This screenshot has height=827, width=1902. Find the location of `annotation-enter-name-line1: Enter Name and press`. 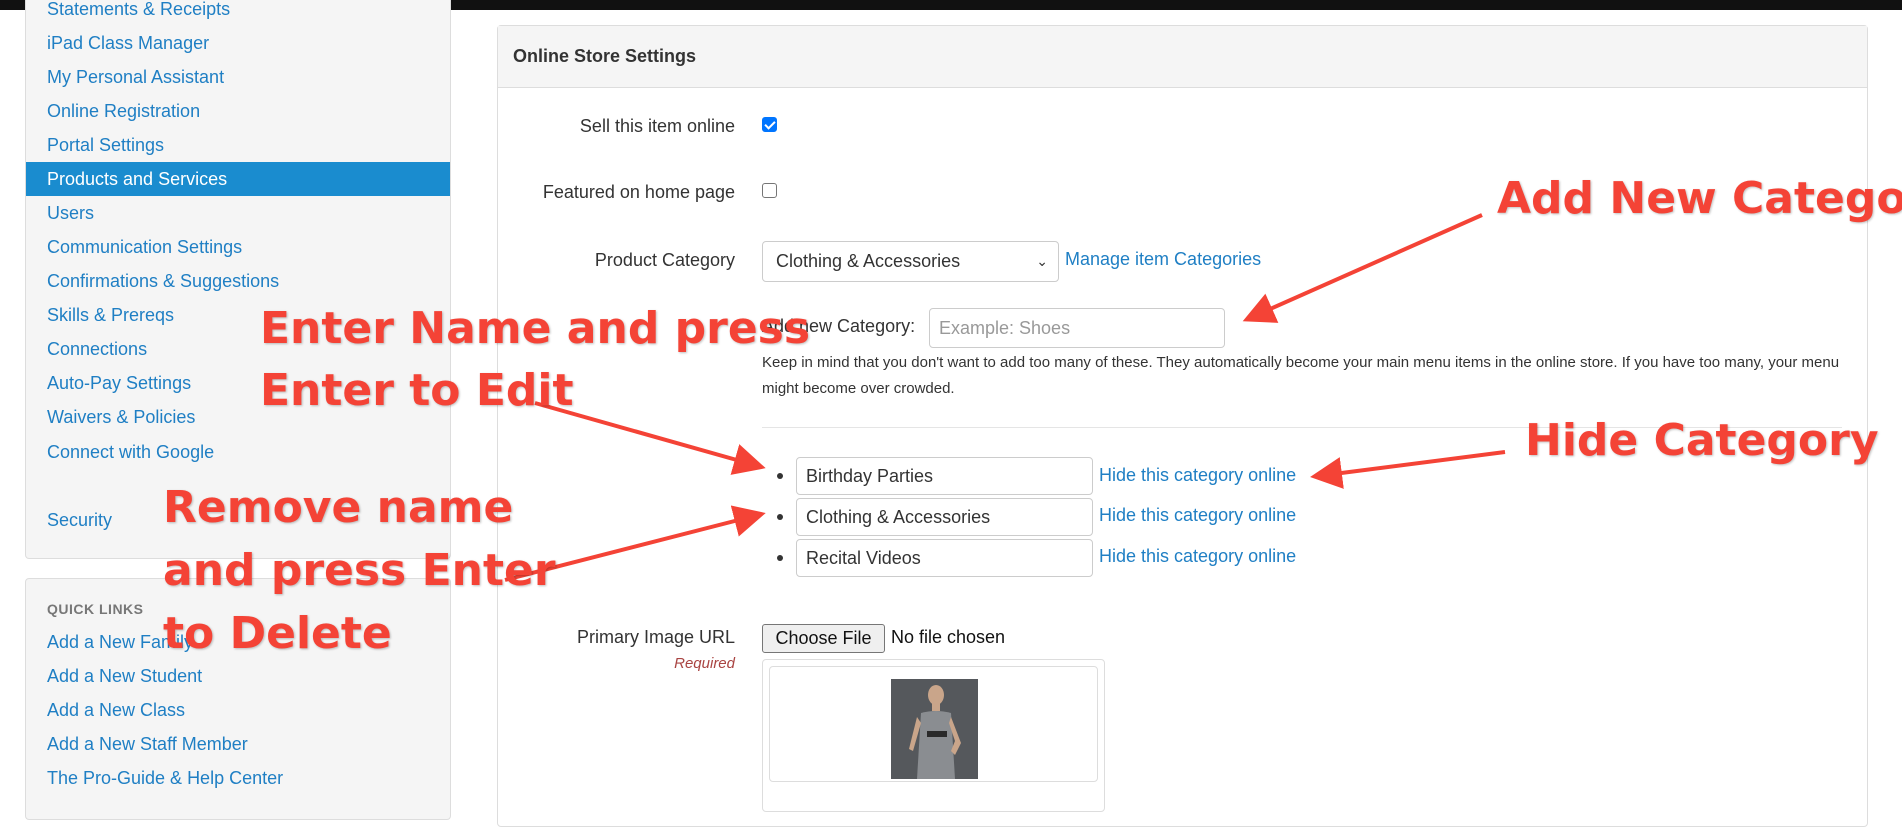

annotation-enter-name-line1: Enter Name and press is located at coordinates (535, 328).